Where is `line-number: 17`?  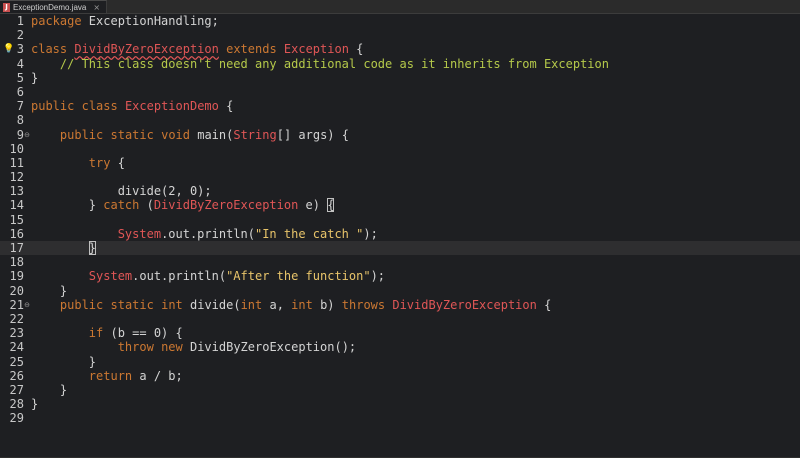
line-number: 17 is located at coordinates (16, 248).